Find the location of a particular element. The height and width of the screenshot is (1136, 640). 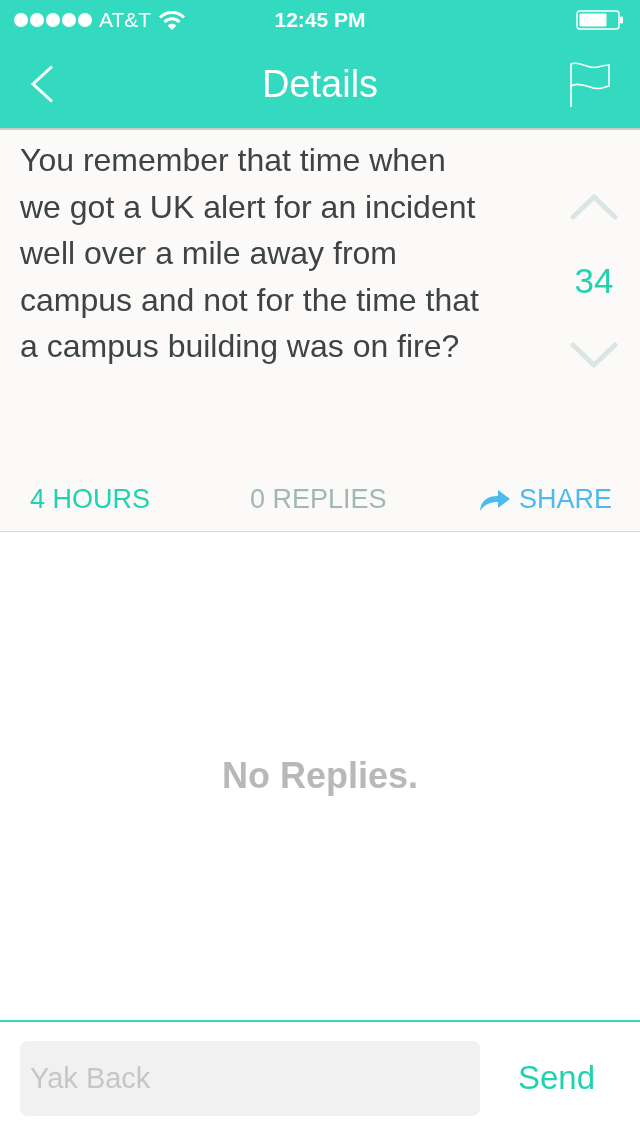

upvote-button is located at coordinates (594, 207).